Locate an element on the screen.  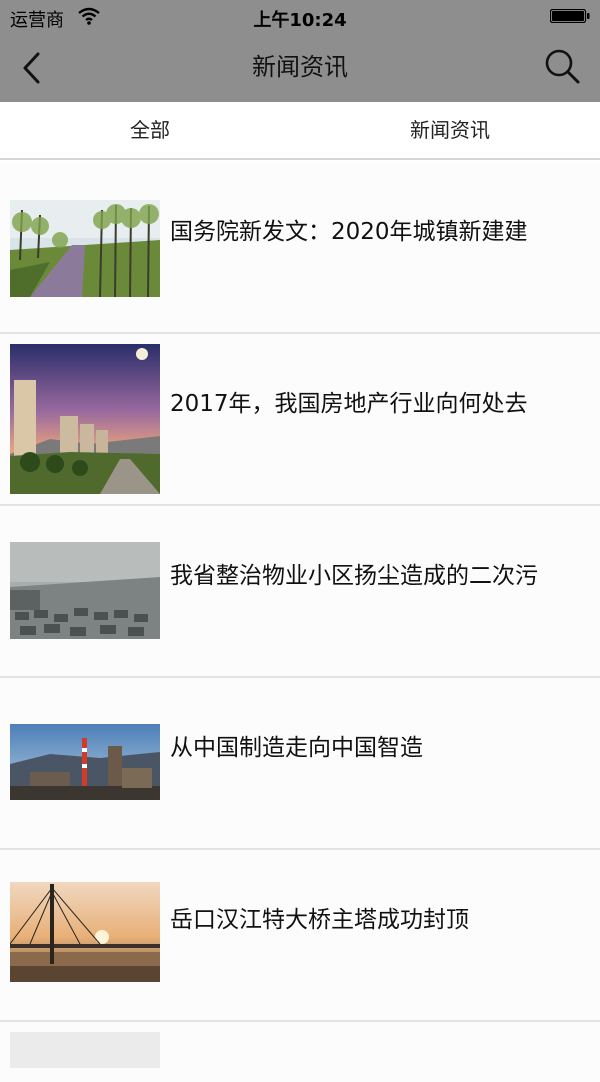
status-time: 上午10:24 is located at coordinates (300, 20).